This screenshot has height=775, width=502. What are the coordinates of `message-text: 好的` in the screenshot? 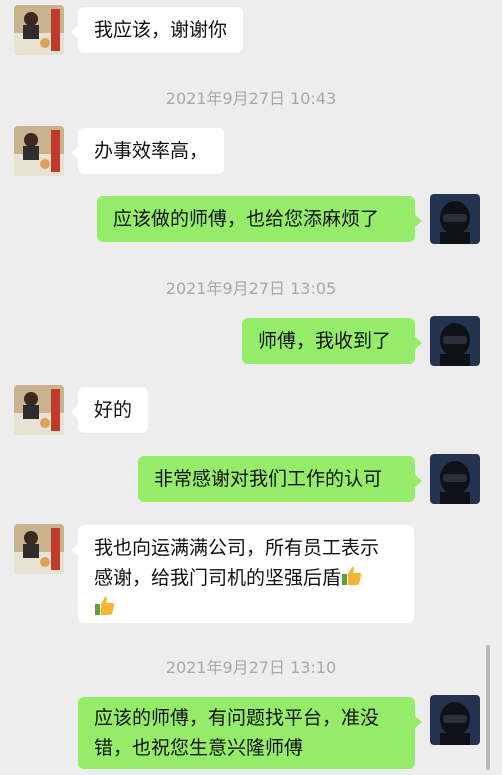 It's located at (113, 410).